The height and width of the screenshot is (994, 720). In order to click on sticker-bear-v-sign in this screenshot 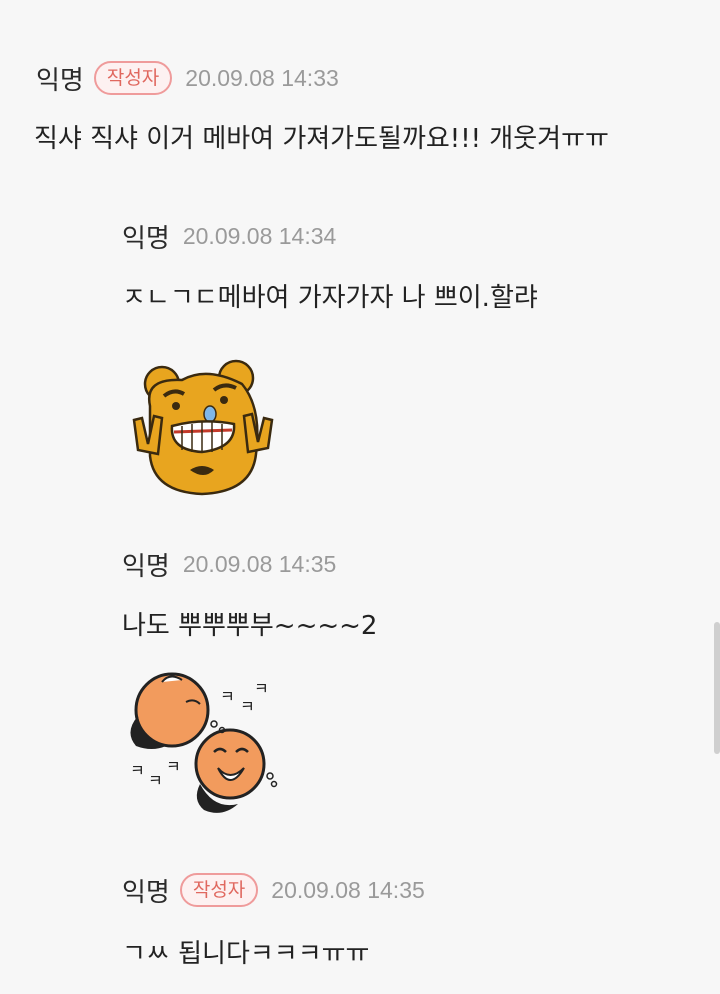, I will do `click(203, 429)`.